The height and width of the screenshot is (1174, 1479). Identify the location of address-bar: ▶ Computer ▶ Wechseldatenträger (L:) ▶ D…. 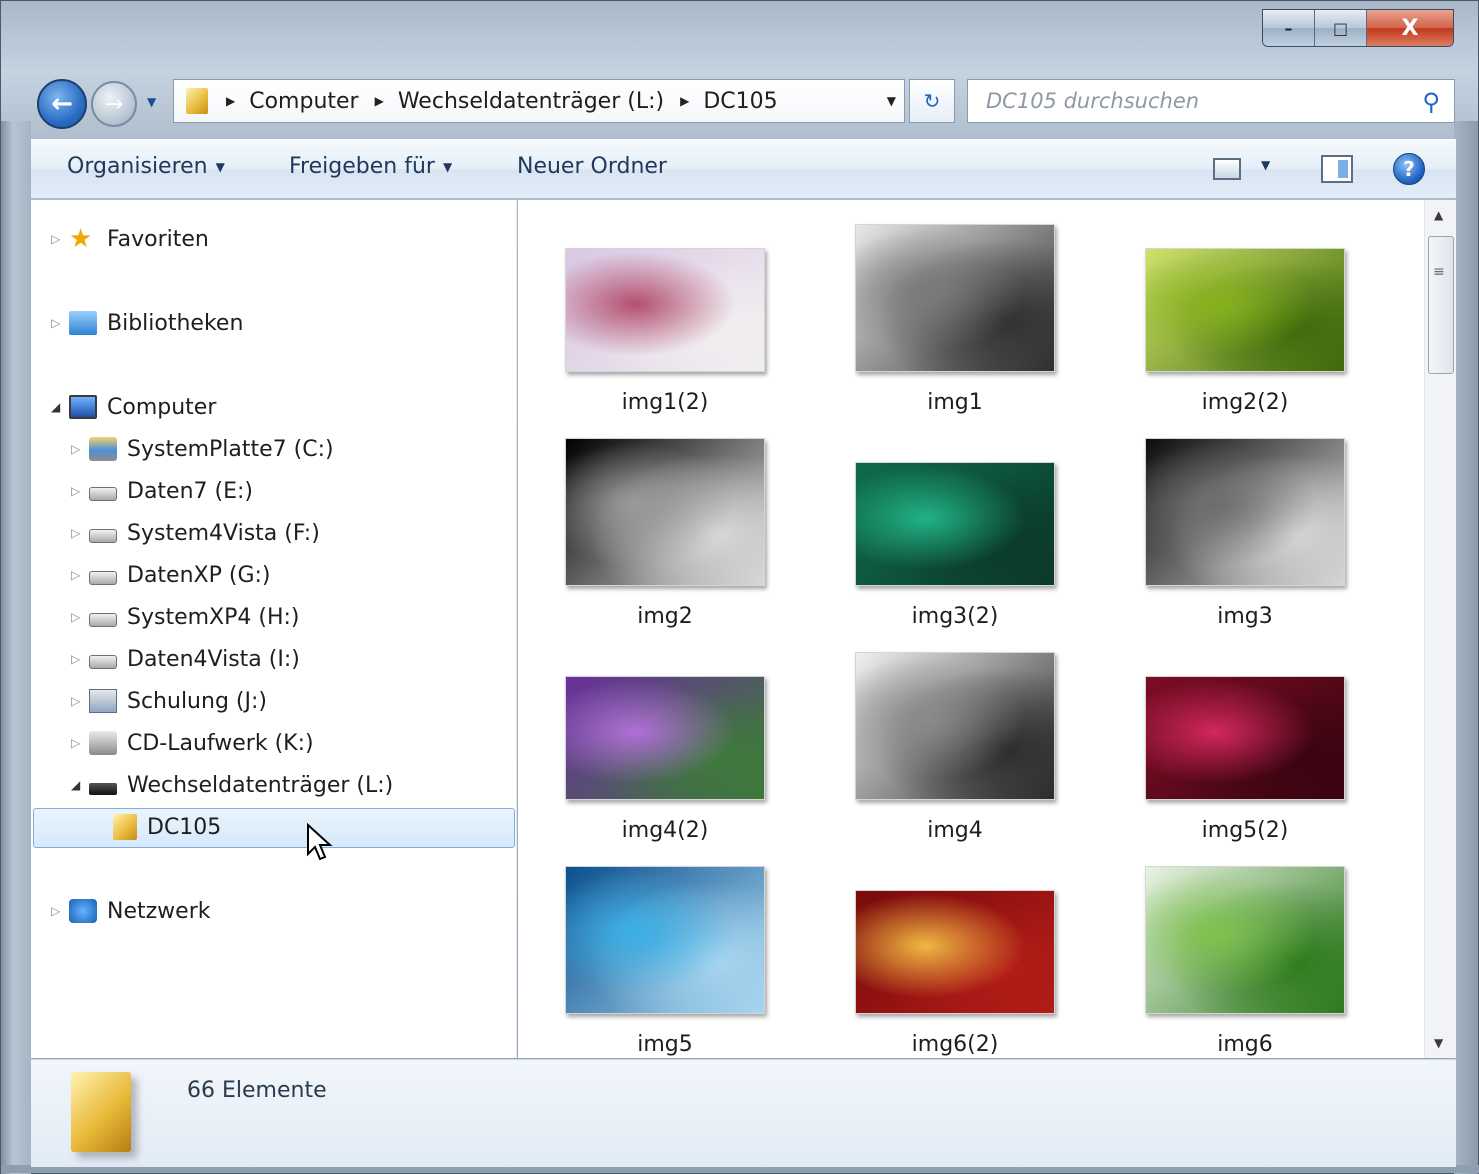
(539, 101).